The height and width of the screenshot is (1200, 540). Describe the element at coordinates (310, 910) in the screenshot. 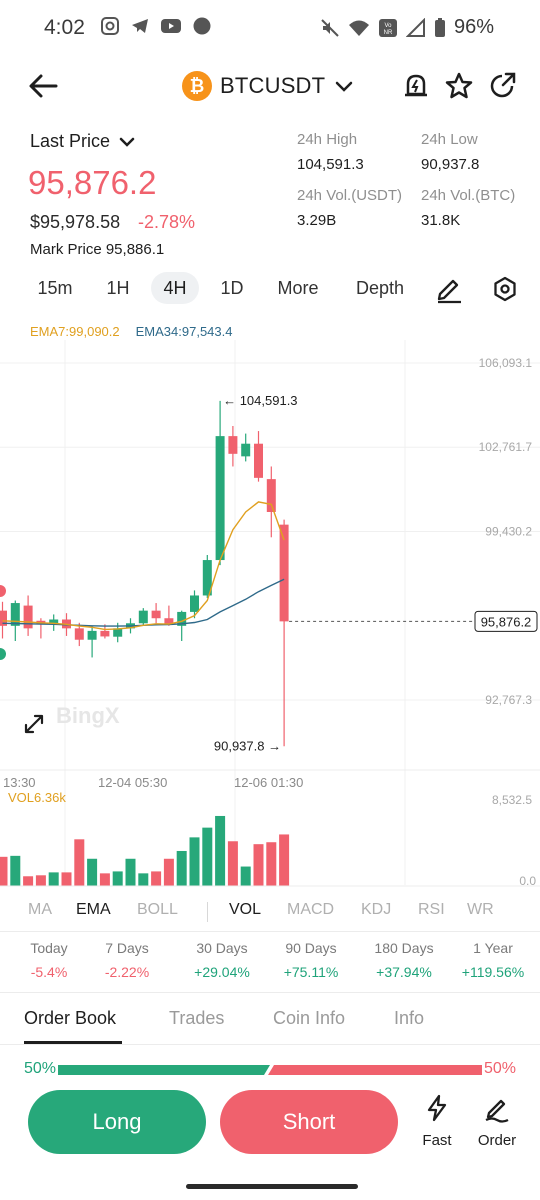

I see `indicator-macd: MACD` at that location.